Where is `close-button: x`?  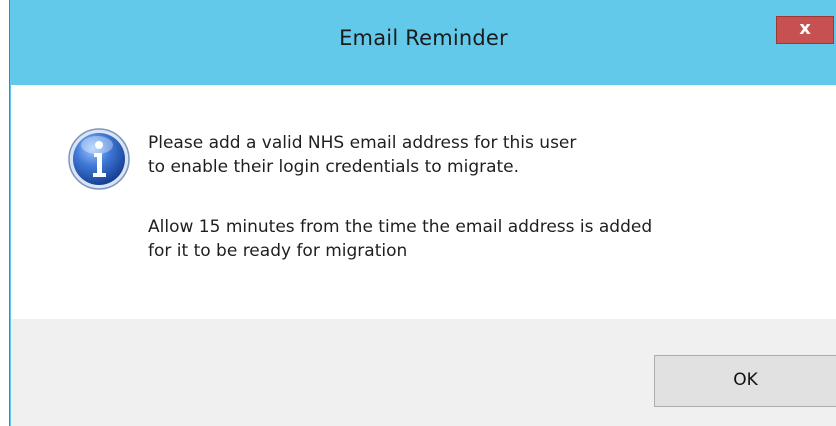 close-button: x is located at coordinates (805, 30).